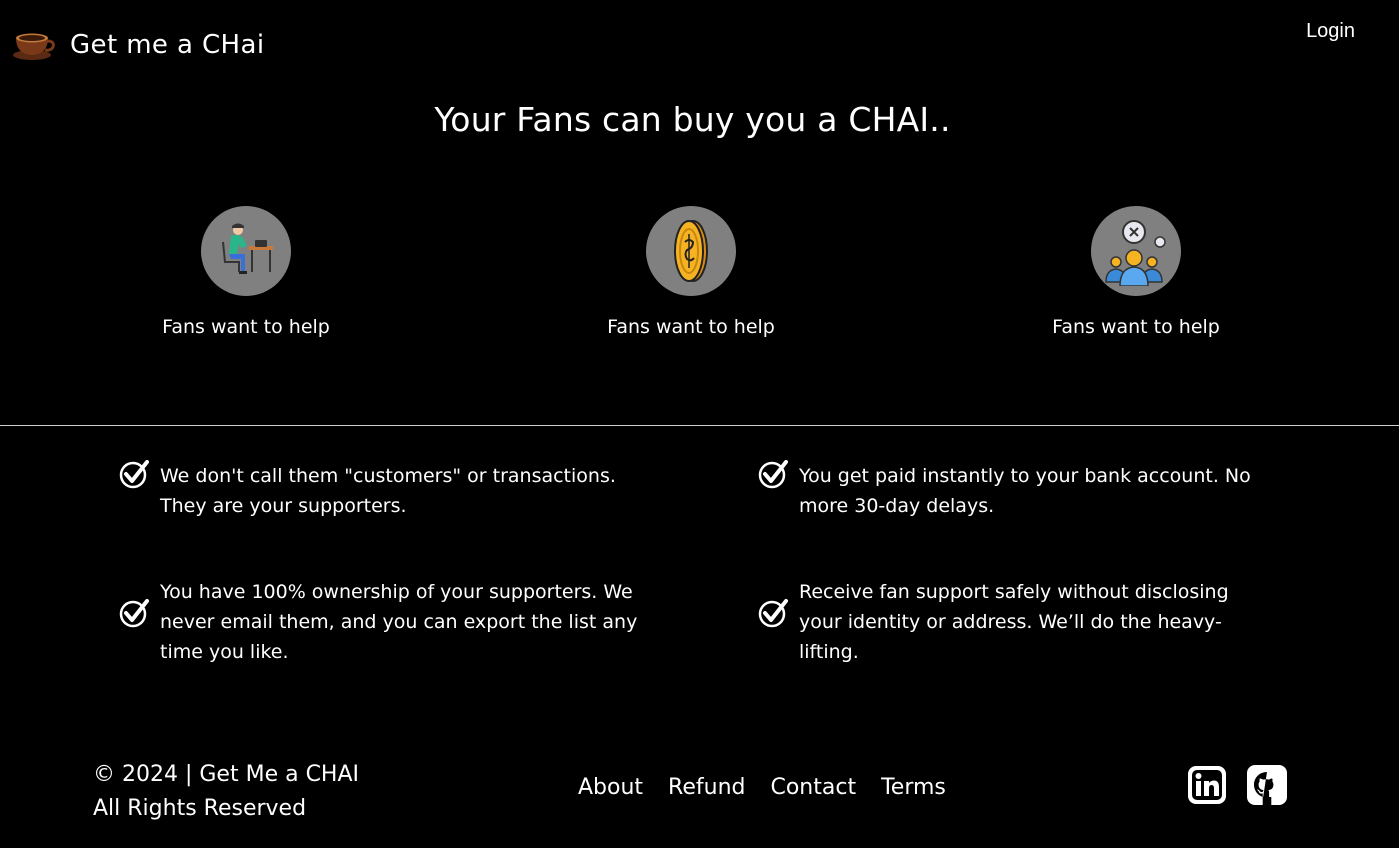 The height and width of the screenshot is (848, 1399). Describe the element at coordinates (762, 787) in the screenshot. I see `footer-nav: About Refund Contact Terms` at that location.